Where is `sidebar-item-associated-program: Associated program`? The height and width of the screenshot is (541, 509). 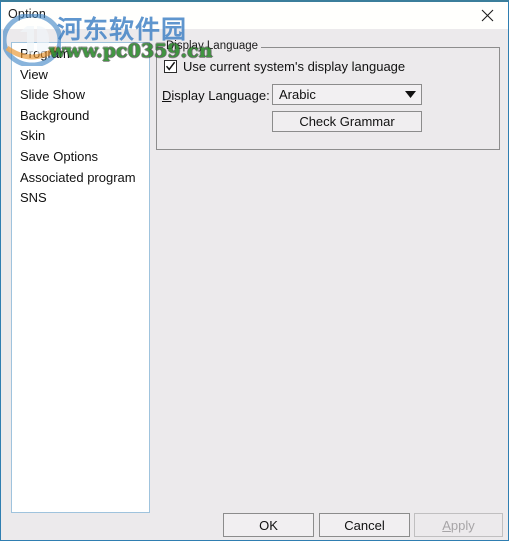 sidebar-item-associated-program: Associated program is located at coordinates (80, 178).